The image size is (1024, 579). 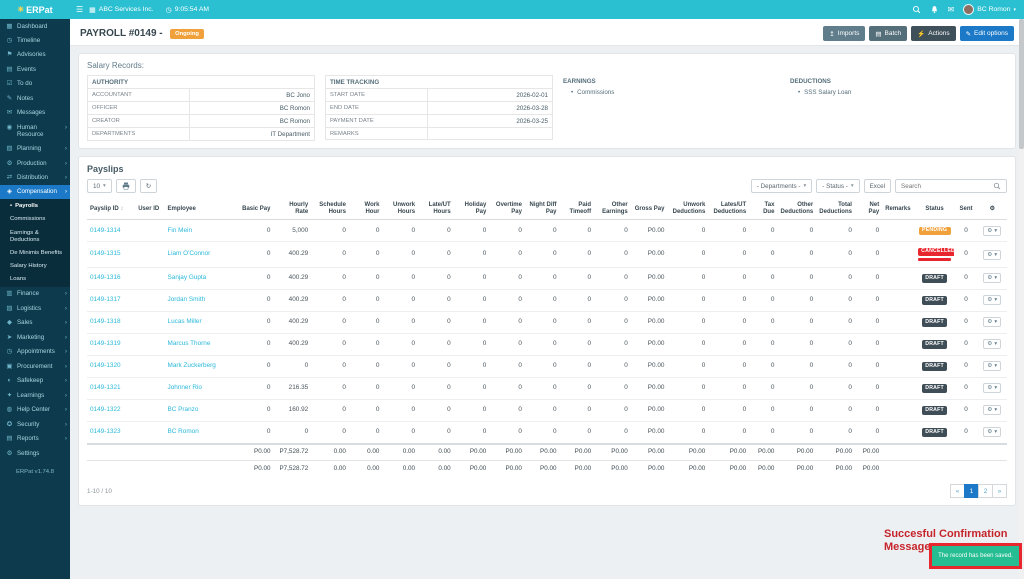 I want to click on submenu-item-commissions: Commissions, so click(x=35, y=219).